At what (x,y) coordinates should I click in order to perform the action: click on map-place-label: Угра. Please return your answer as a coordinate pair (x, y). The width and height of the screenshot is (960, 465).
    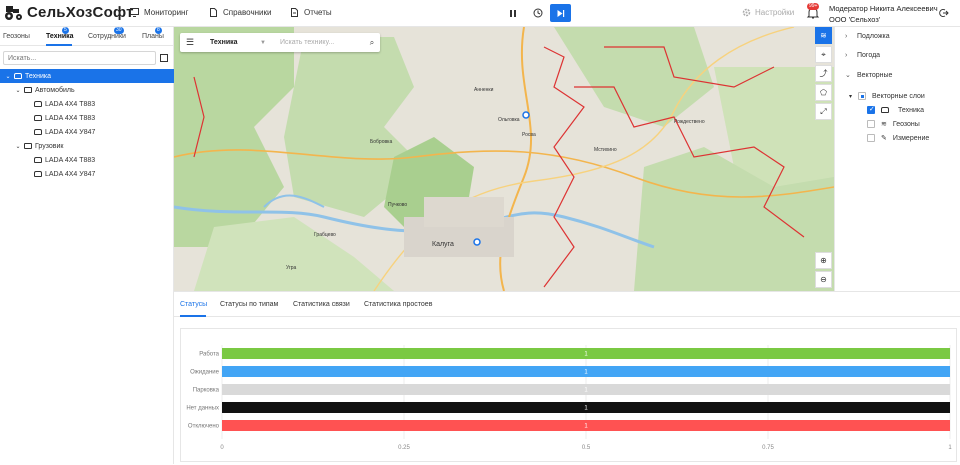
    Looking at the image, I should click on (291, 268).